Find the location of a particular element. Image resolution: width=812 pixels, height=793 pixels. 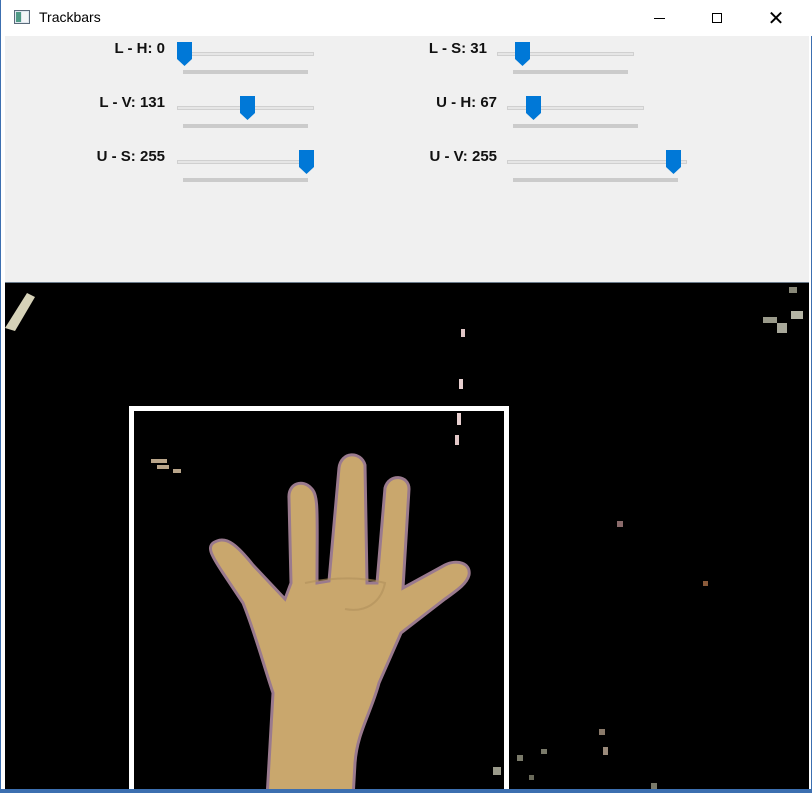

trackbar-label: U - S: 255 is located at coordinates (130, 156).